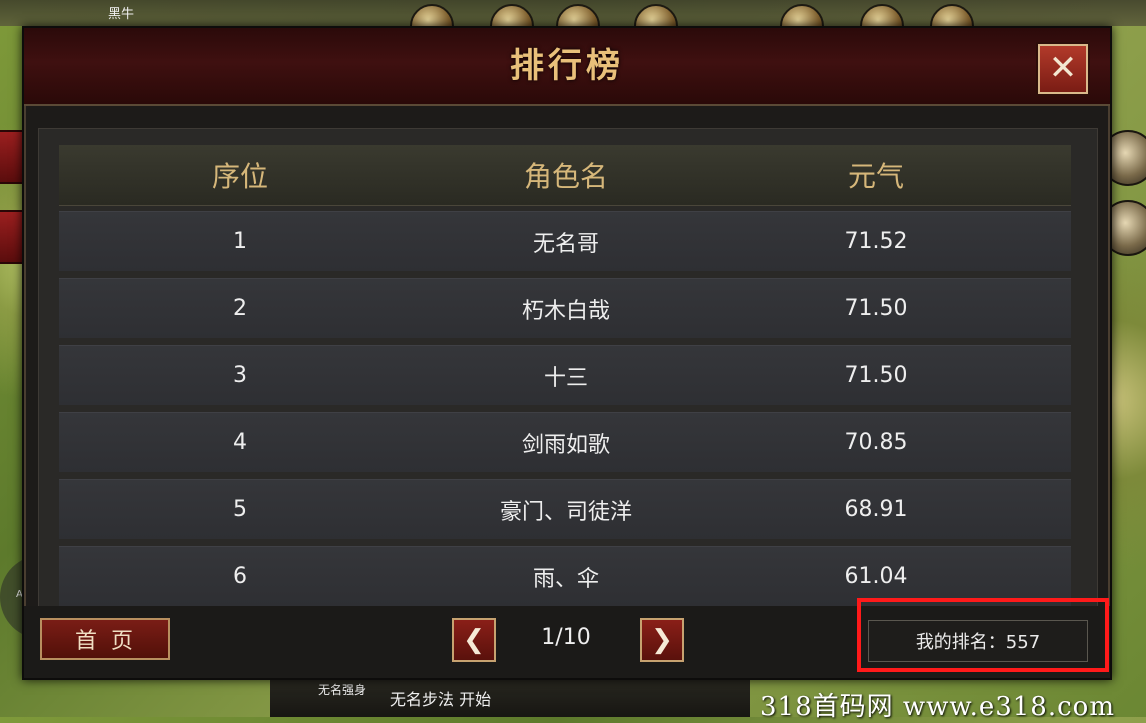 The image size is (1146, 723). I want to click on table-row: 2 朽木白哉 71.50, so click(565, 308).